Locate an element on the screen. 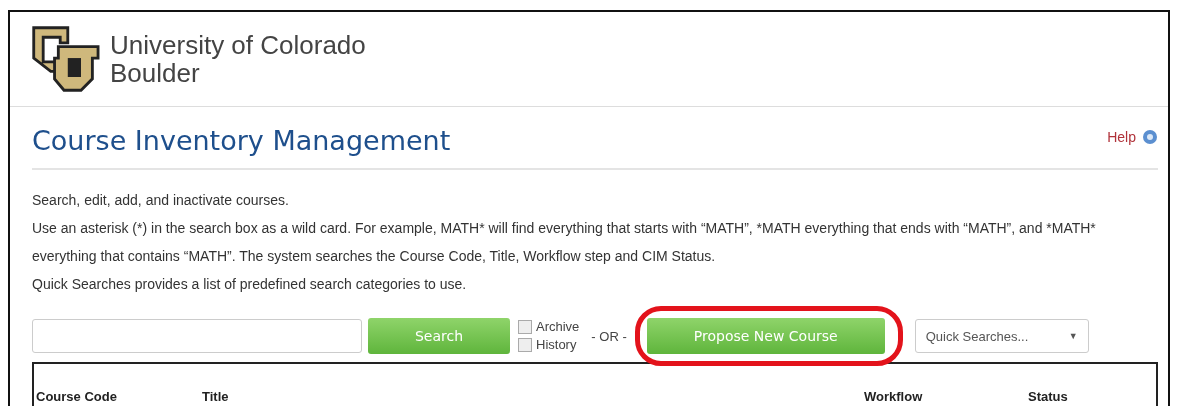  help-link: Help is located at coordinates (1121, 137).